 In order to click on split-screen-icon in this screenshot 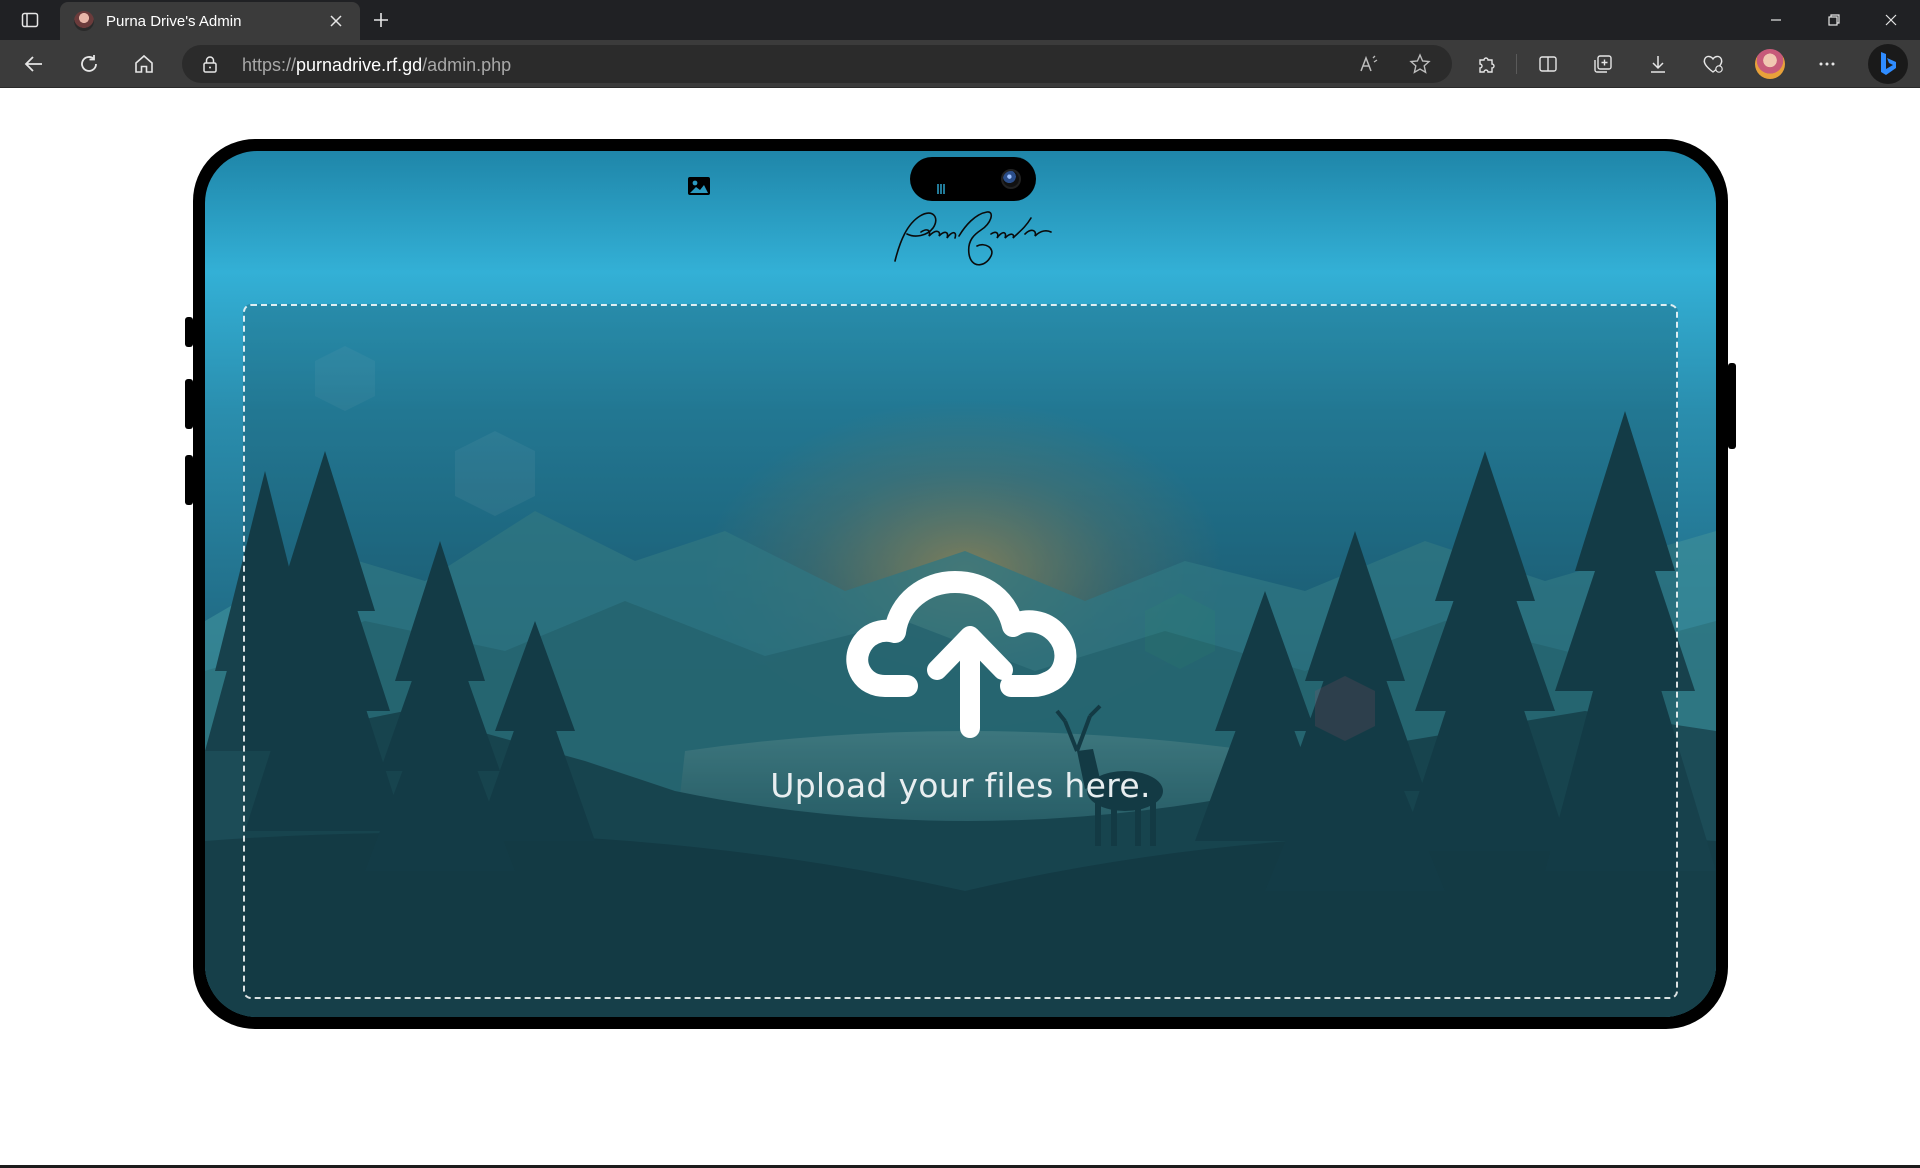, I will do `click(1548, 64)`.